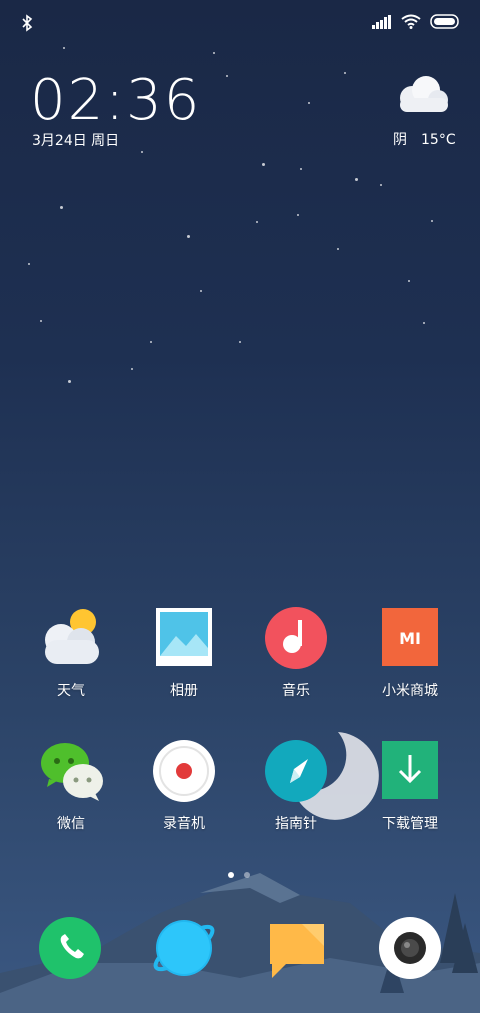 This screenshot has width=480, height=1013. Describe the element at coordinates (296, 691) in the screenshot. I see `app-label: 音乐` at that location.